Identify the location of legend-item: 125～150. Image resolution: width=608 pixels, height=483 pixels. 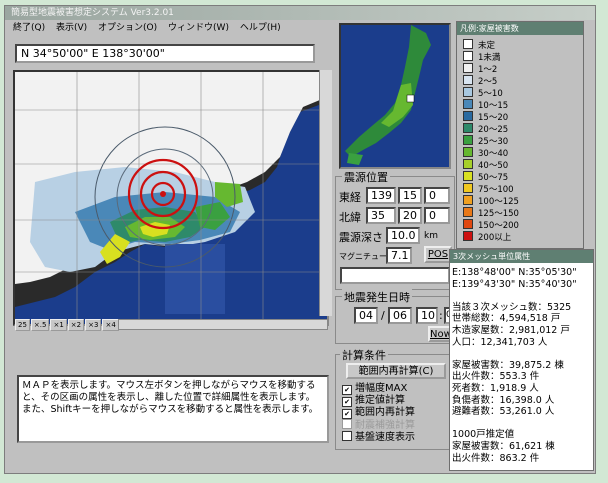
(491, 213).